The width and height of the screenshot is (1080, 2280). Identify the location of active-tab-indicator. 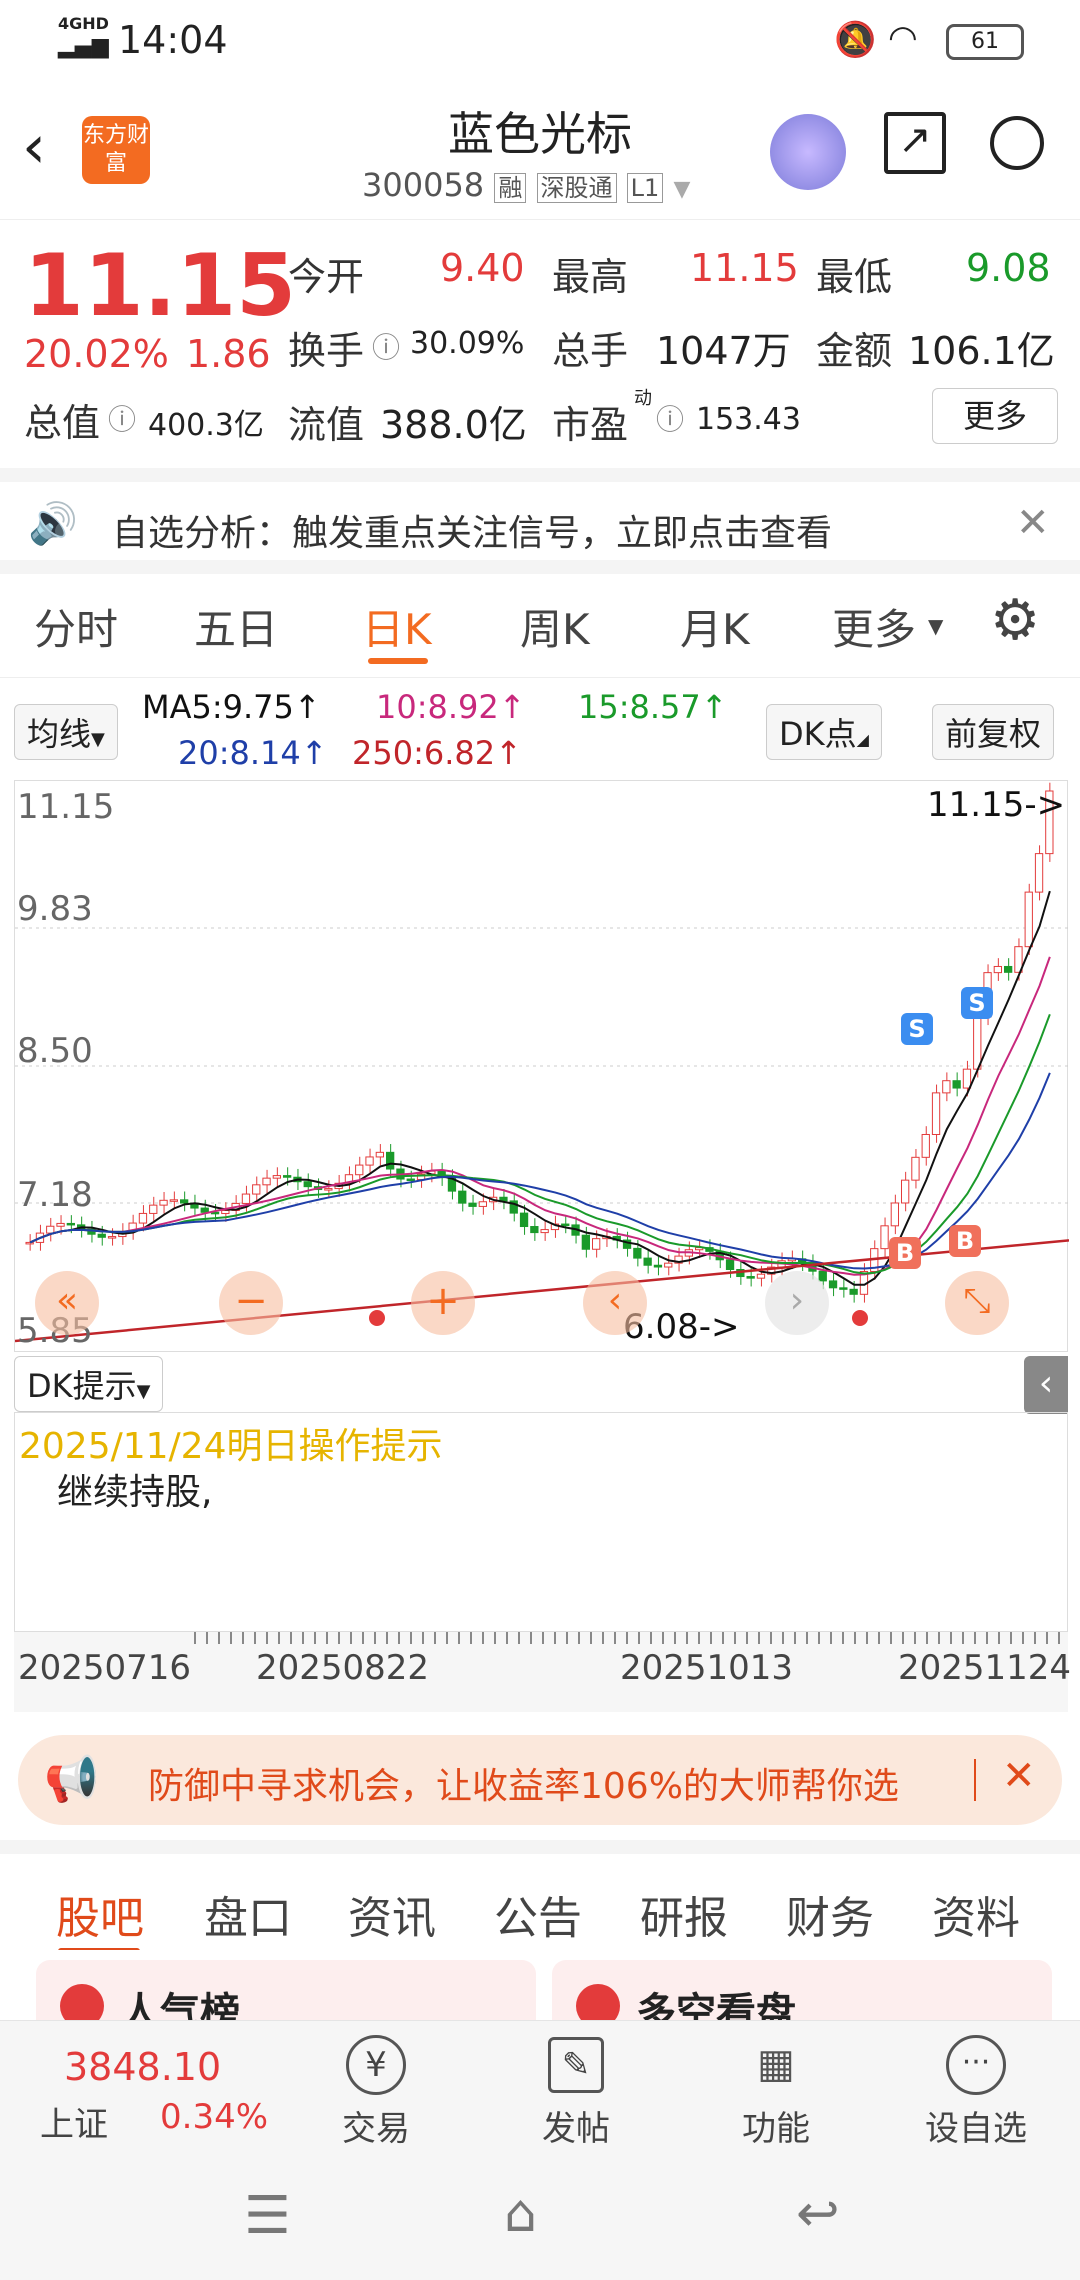
(398, 661).